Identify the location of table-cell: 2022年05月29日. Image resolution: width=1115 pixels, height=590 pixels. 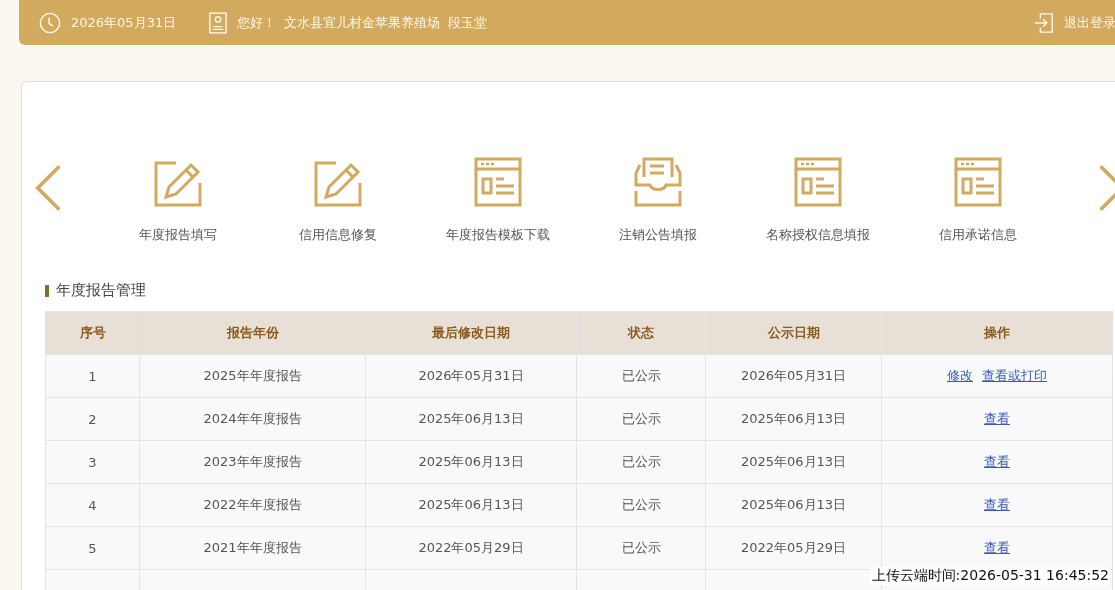
(471, 548).